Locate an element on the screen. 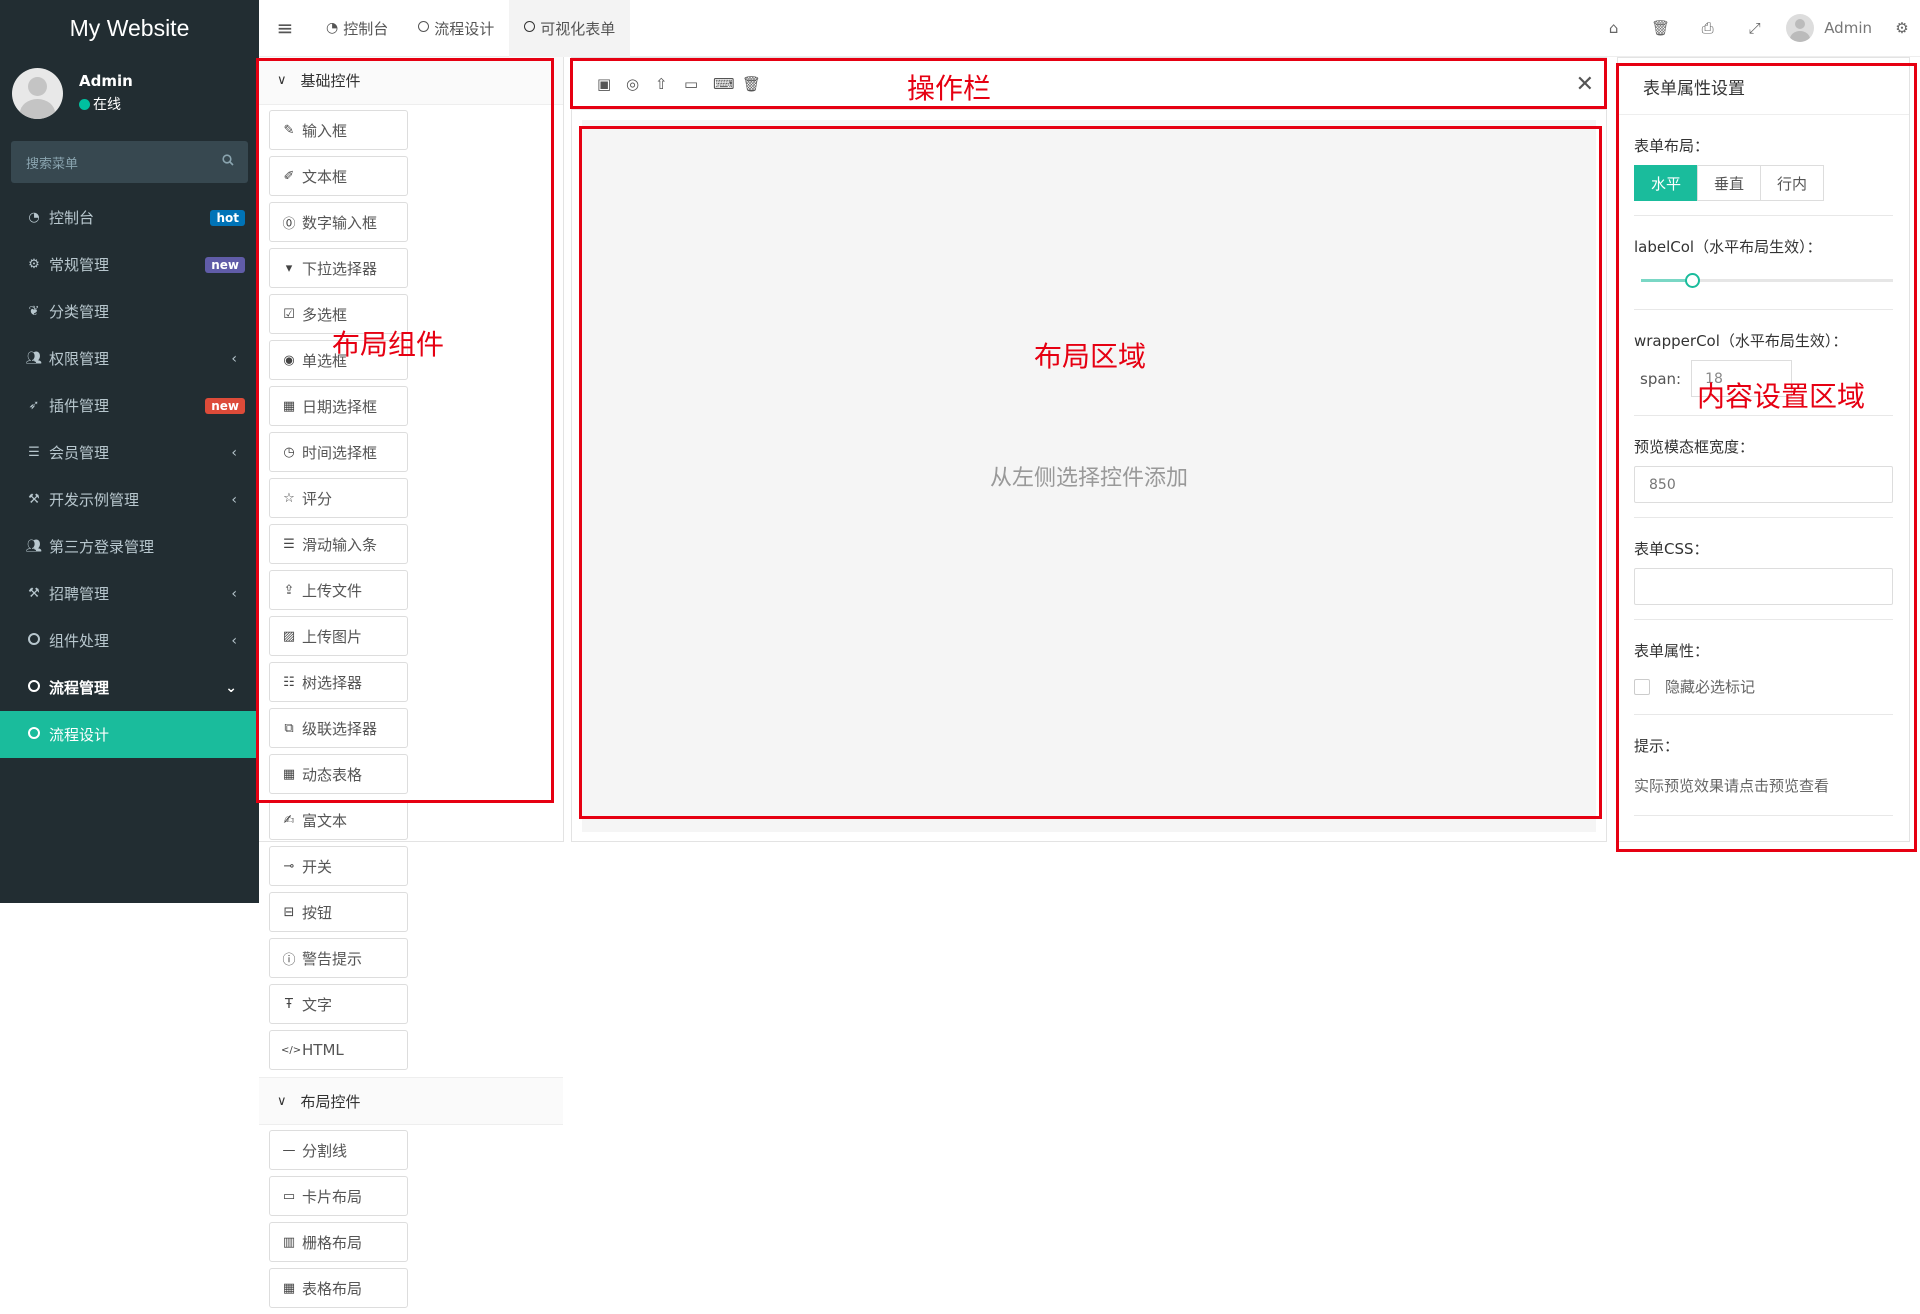  text-icon: Ŧ is located at coordinates (289, 1004).